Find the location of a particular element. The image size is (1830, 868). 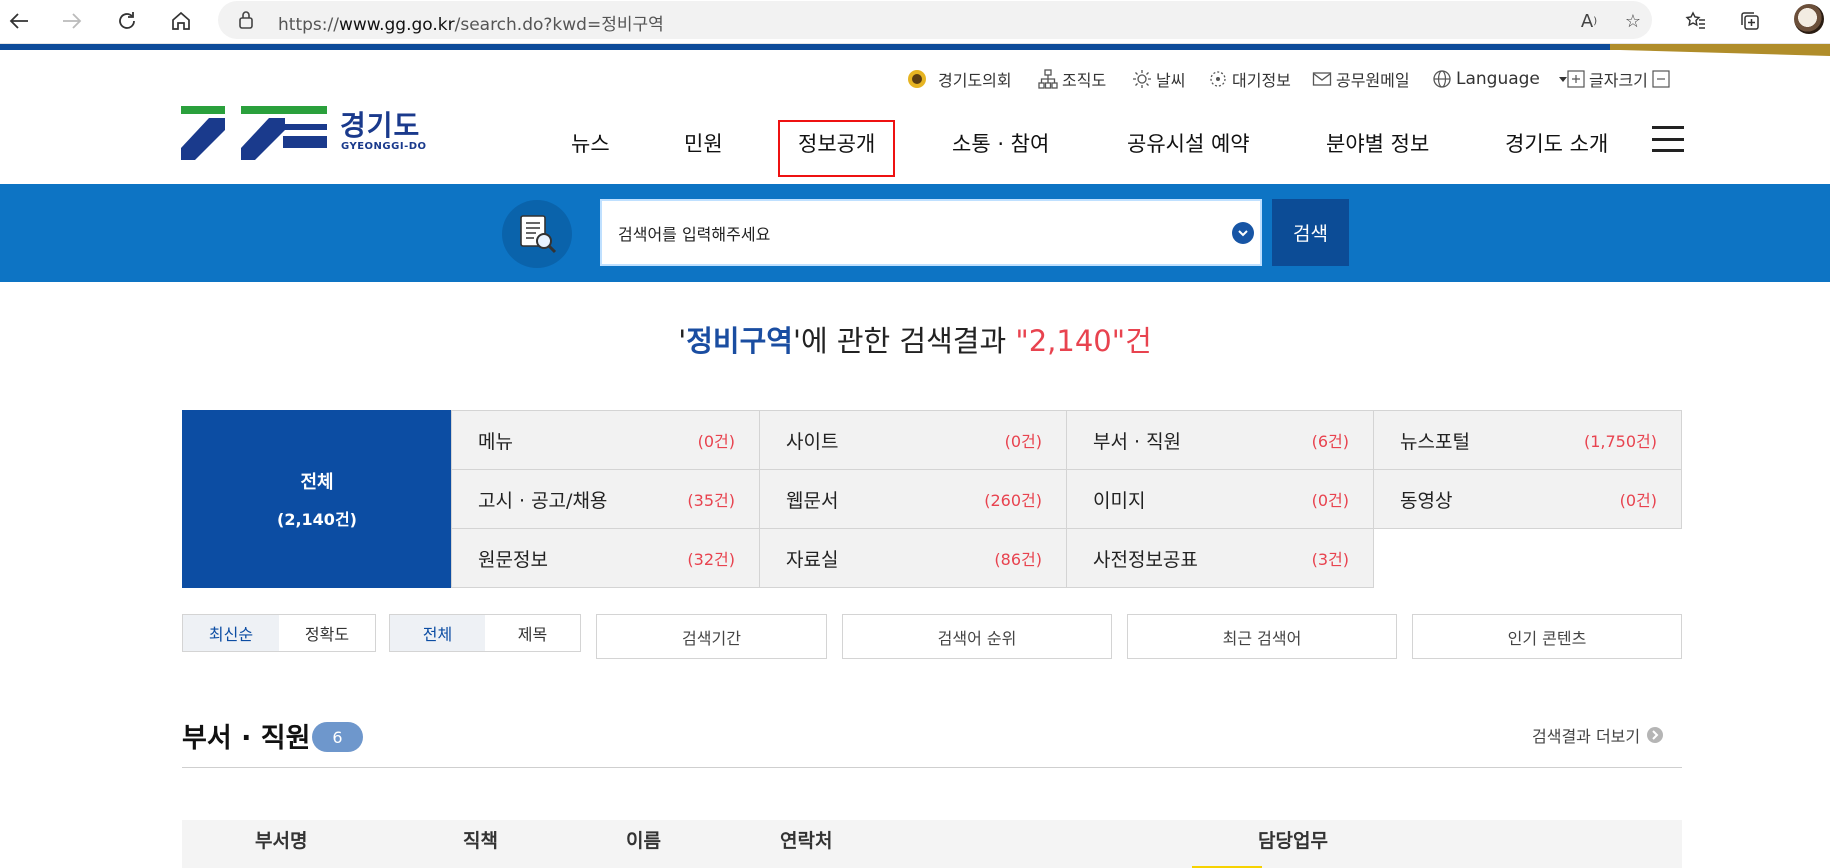

air-quality-icon is located at coordinates (1218, 79).